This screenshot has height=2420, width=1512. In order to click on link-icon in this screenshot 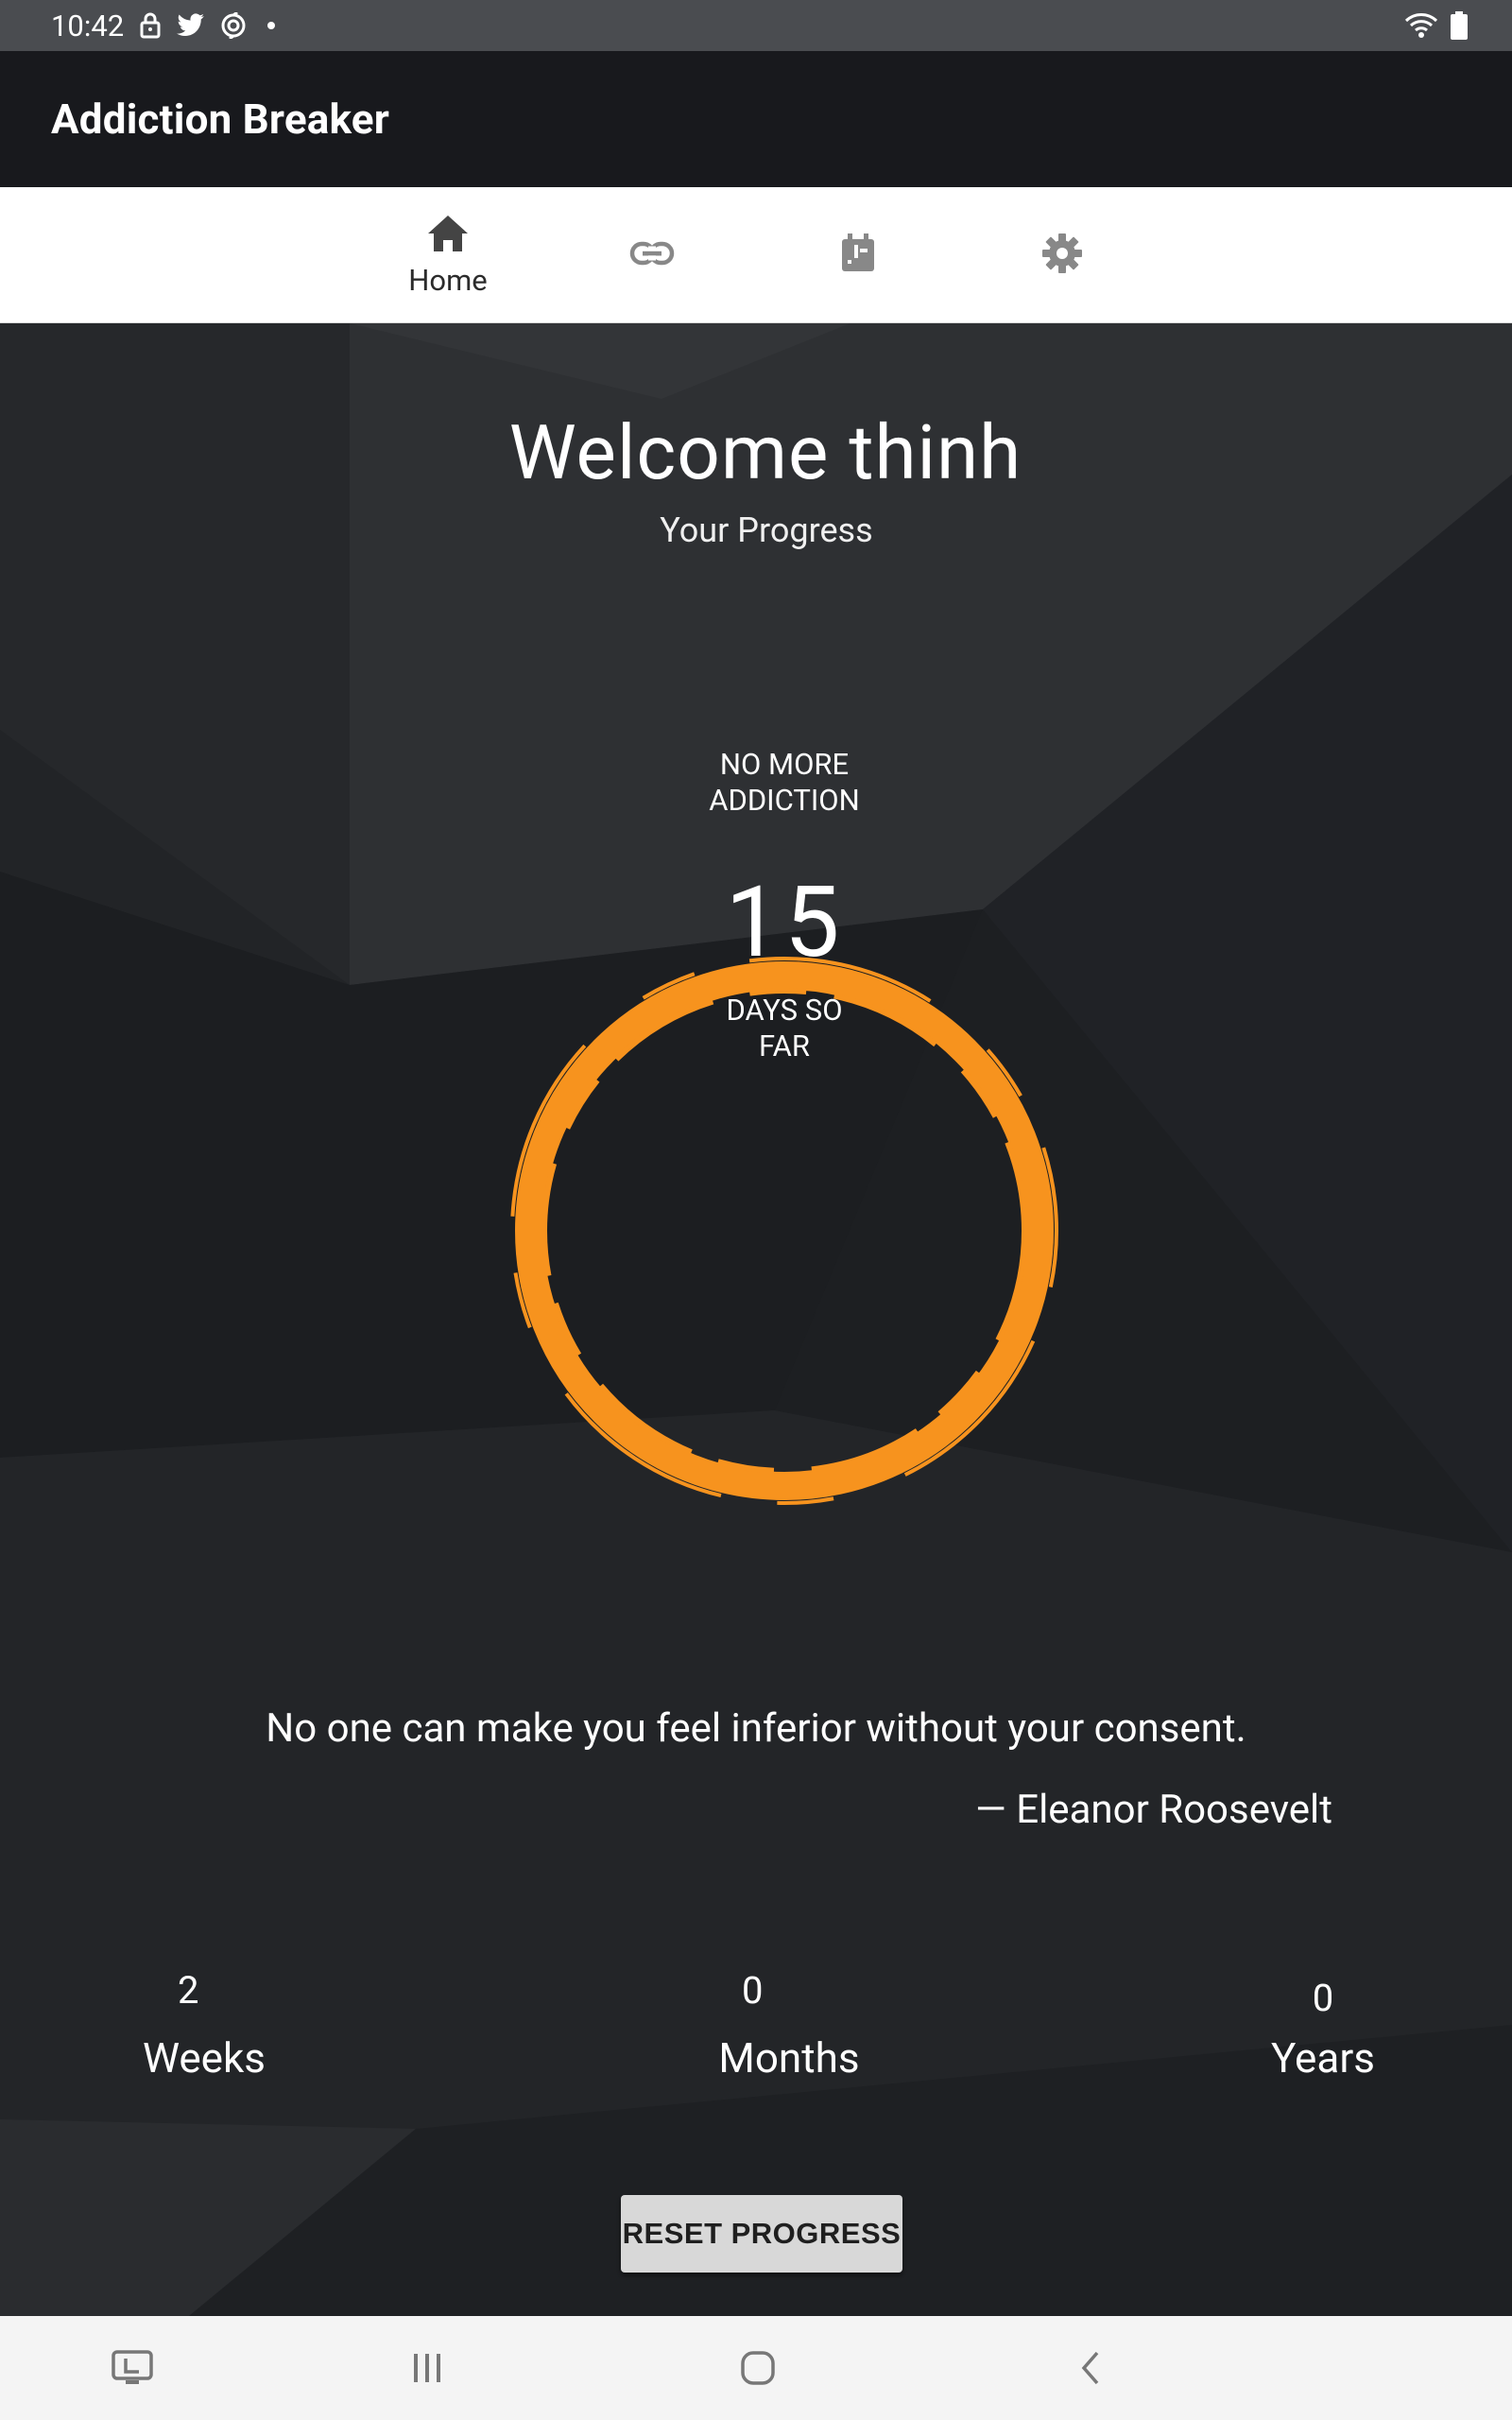, I will do `click(652, 255)`.